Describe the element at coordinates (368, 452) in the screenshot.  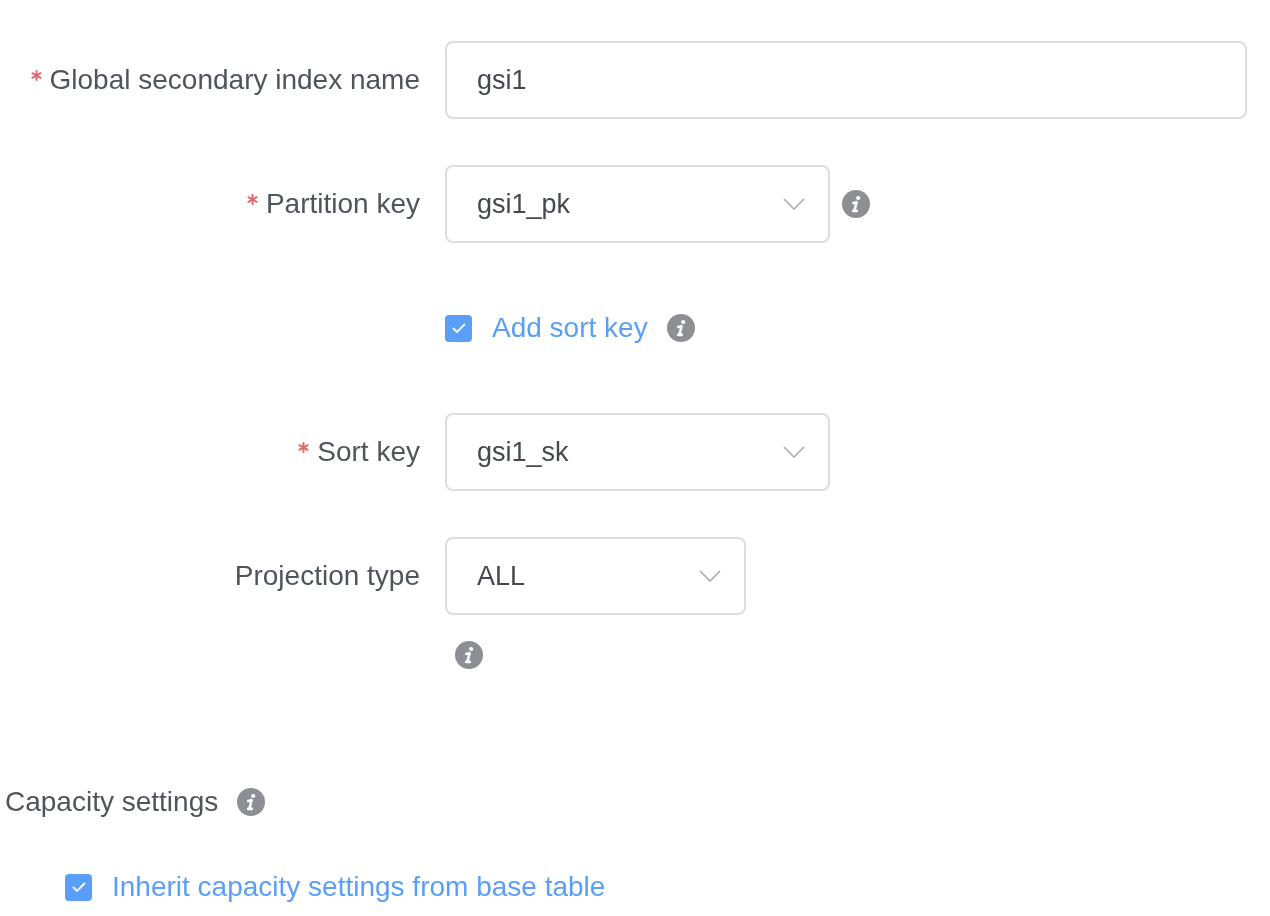
I see `field-label: Sort key` at that location.